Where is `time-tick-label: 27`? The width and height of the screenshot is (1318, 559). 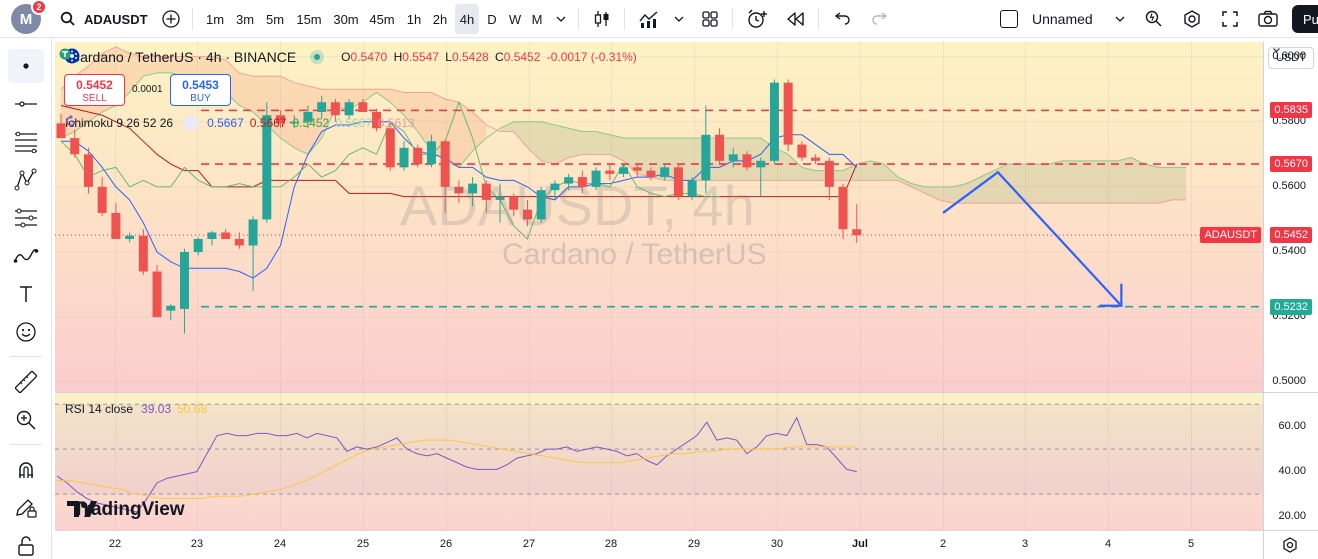
time-tick-label: 27 is located at coordinates (529, 544).